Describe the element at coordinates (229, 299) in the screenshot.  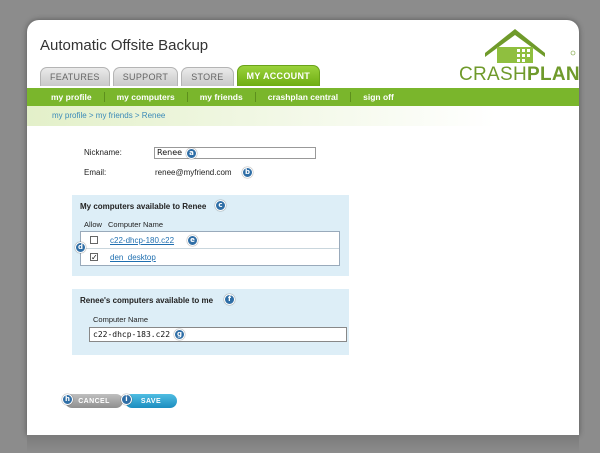
I see `callout-badge-f: f` at that location.